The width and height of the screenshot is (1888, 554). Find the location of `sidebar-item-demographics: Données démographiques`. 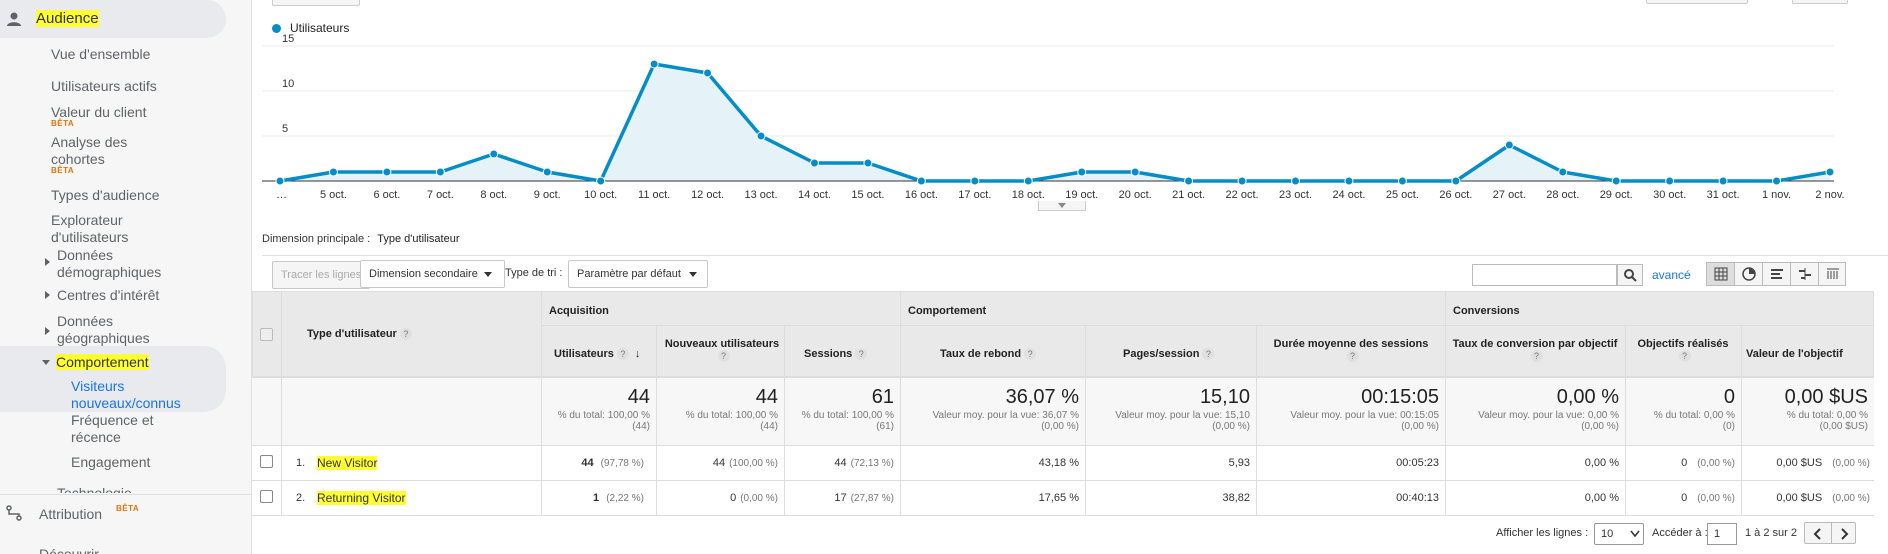

sidebar-item-demographics: Données démographiques is located at coordinates (122, 264).